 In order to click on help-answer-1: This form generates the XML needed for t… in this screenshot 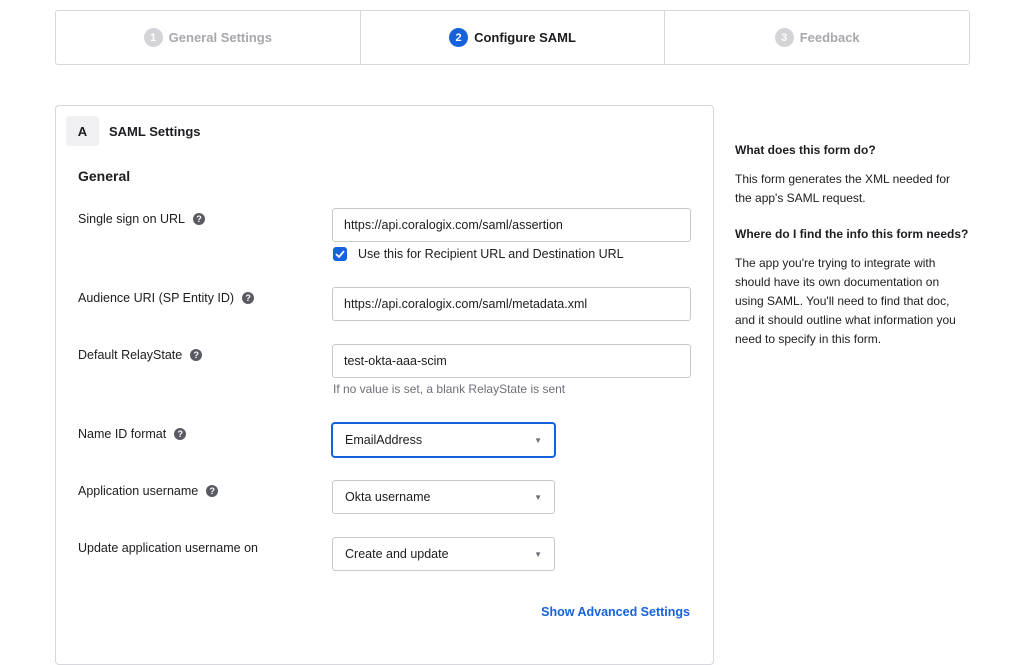, I will do `click(843, 188)`.